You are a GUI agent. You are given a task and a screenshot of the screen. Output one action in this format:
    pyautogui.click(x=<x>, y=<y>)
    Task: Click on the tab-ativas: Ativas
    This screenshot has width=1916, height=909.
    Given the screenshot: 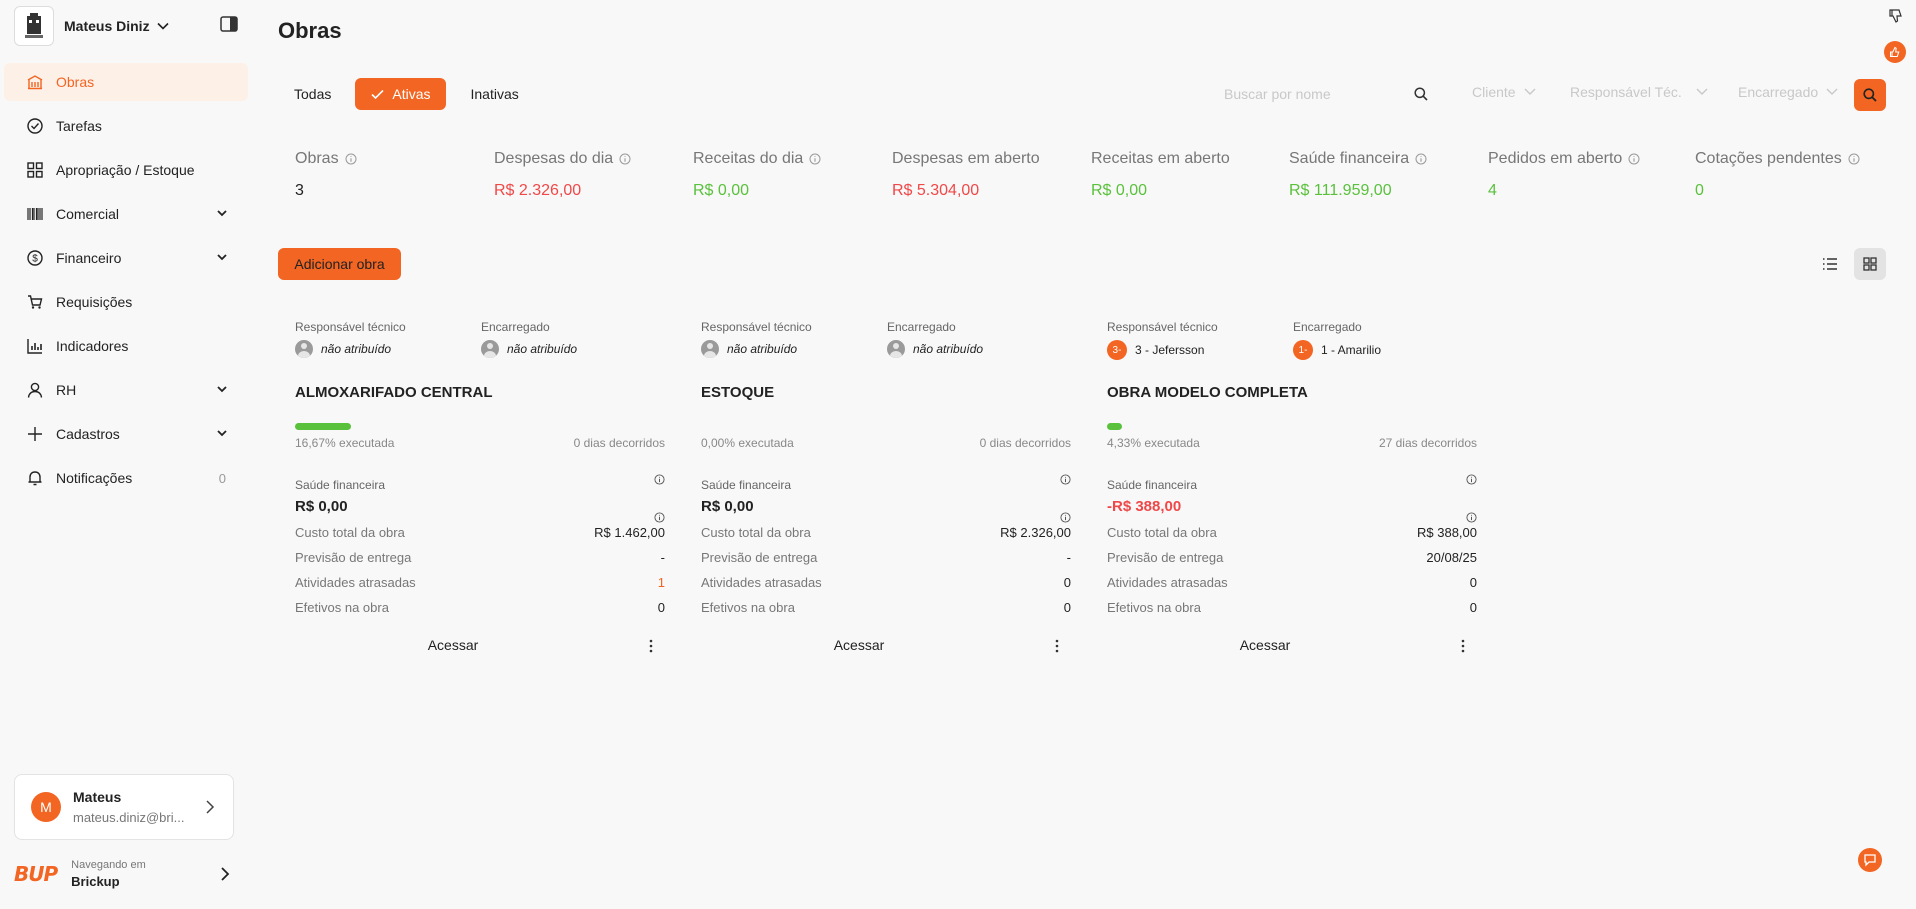 What is the action you would take?
    pyautogui.click(x=401, y=94)
    